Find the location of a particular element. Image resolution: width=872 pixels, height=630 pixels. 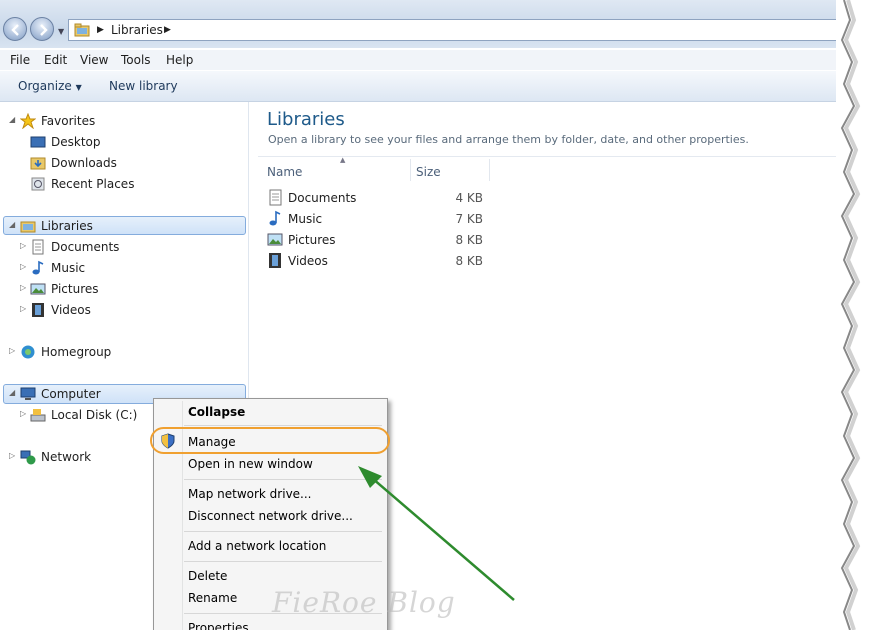

watermark: FieRoe Blog is located at coordinates (364, 602).